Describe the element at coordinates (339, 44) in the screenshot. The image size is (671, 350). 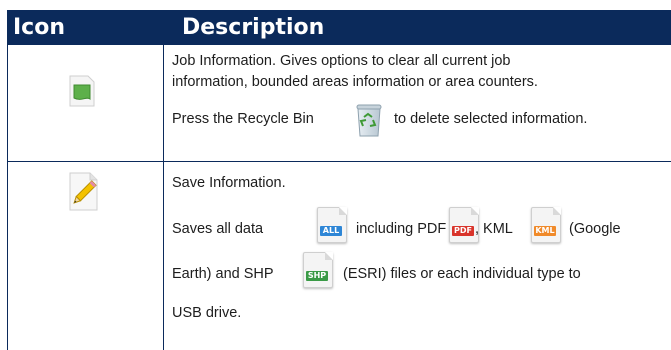
I see `header-bottom-border` at that location.